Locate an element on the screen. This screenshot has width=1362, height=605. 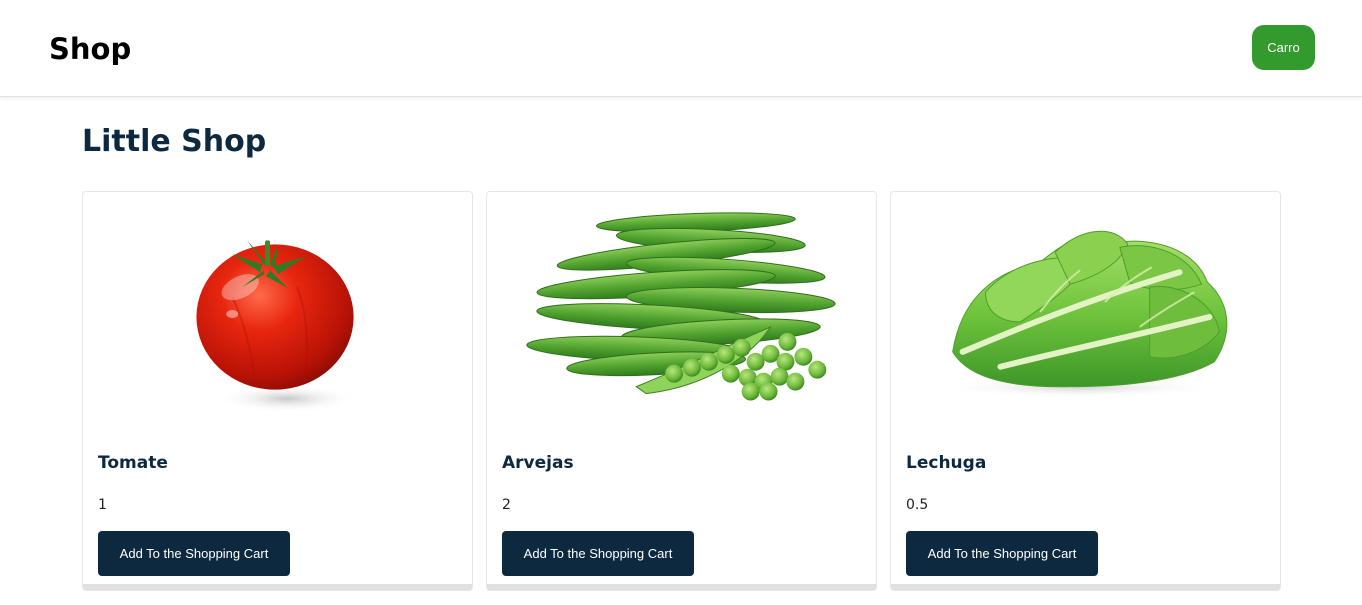
brand-title: Shop is located at coordinates (90, 49).